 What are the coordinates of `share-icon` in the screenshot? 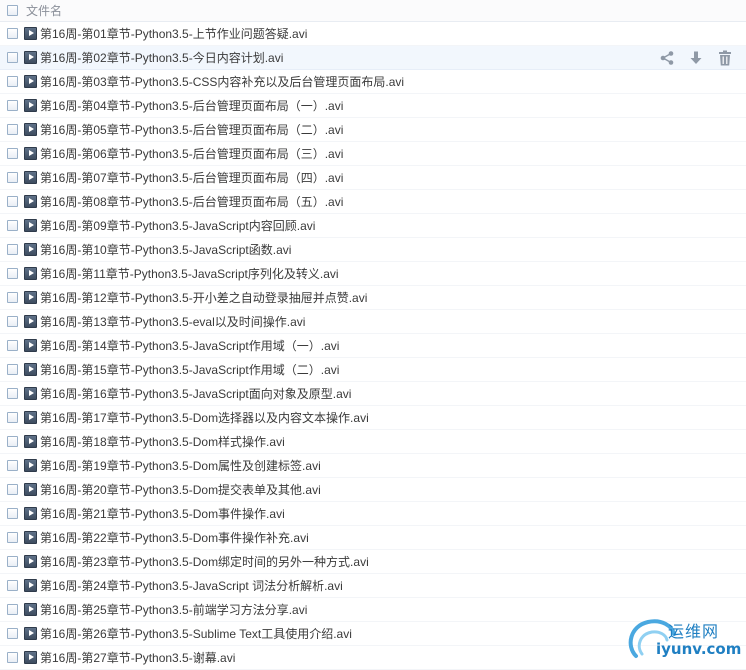 It's located at (667, 58).